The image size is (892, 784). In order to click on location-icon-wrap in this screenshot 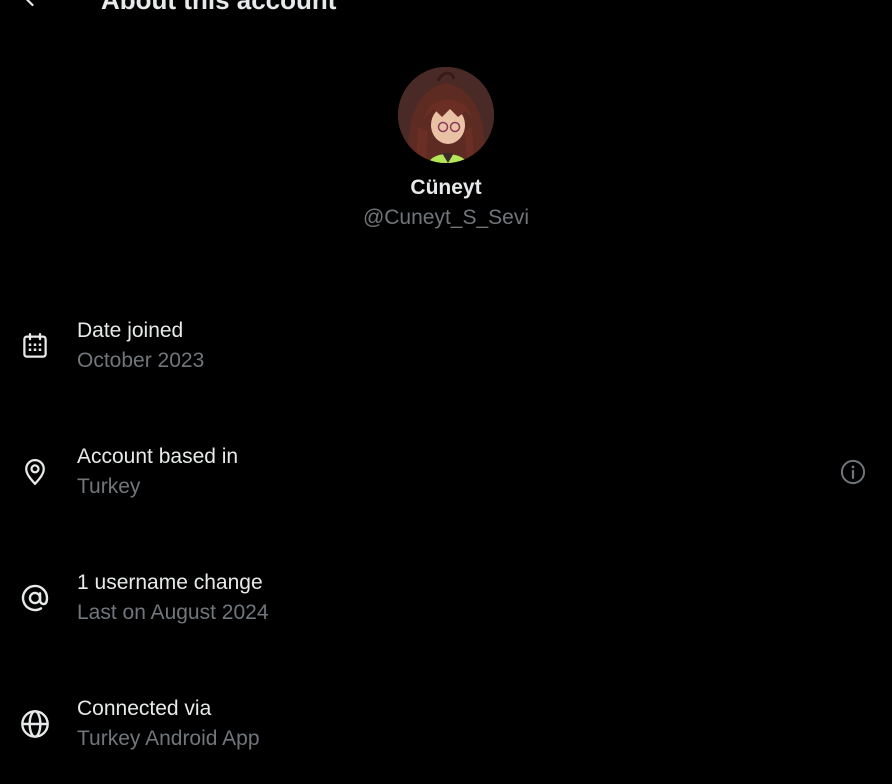, I will do `click(35, 472)`.